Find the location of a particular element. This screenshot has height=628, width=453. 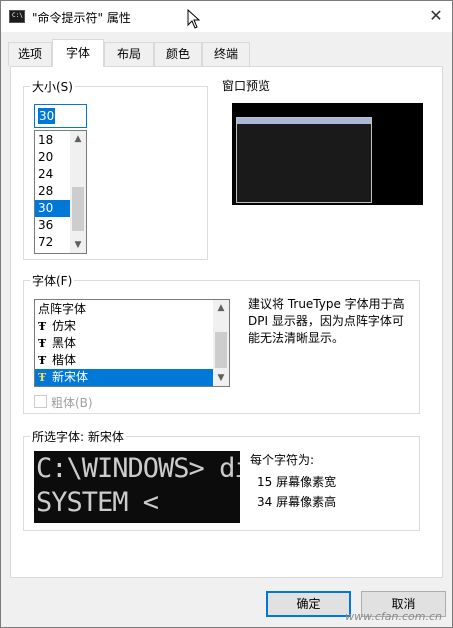

tab-colors: 颜色 is located at coordinates (178, 54).